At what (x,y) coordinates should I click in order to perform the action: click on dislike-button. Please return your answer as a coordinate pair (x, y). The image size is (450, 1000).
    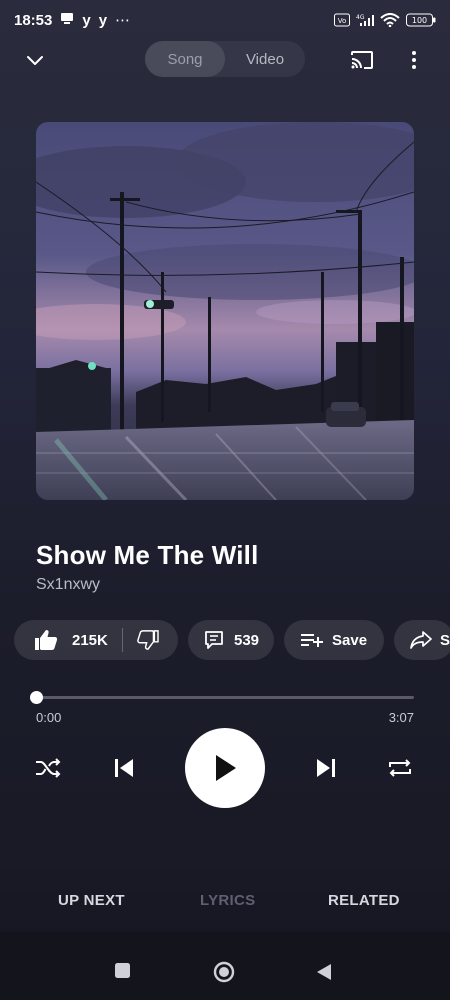
    Looking at the image, I should click on (148, 640).